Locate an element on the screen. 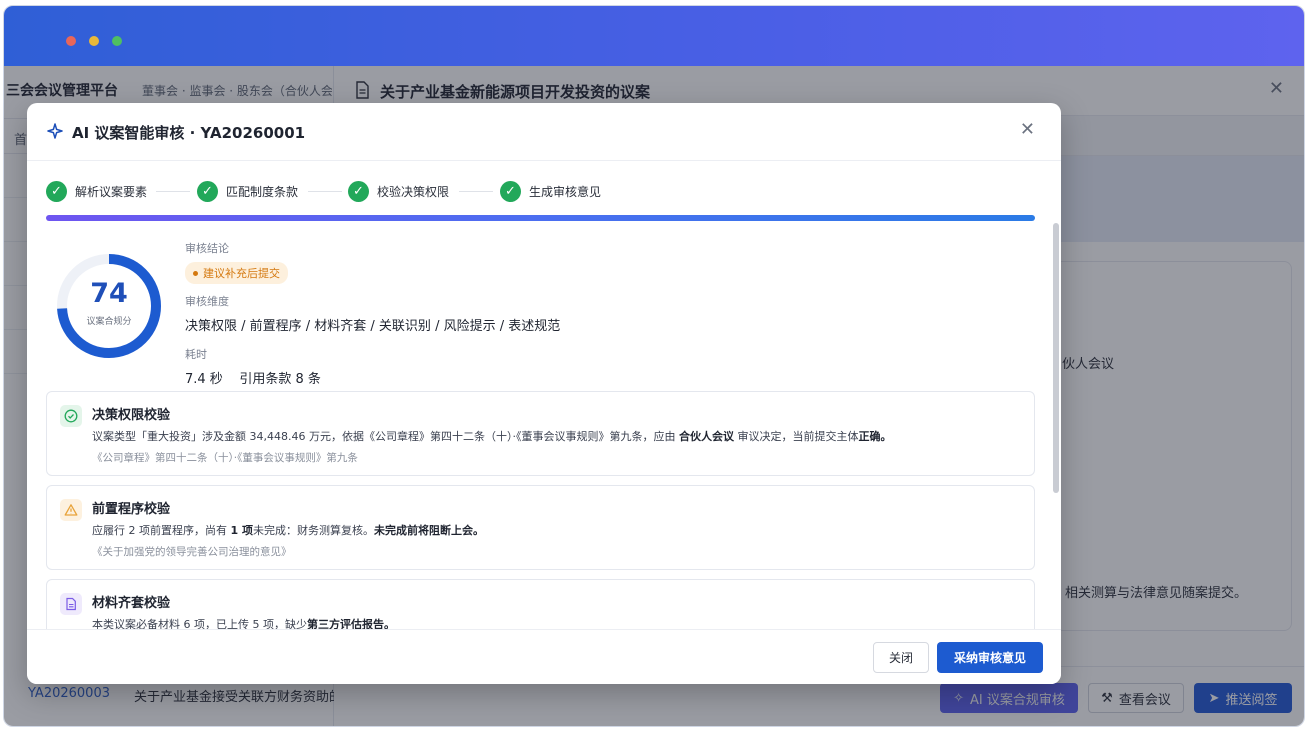 This screenshot has height=734, width=1308. score-label: 议案合规分 is located at coordinates (109, 322).